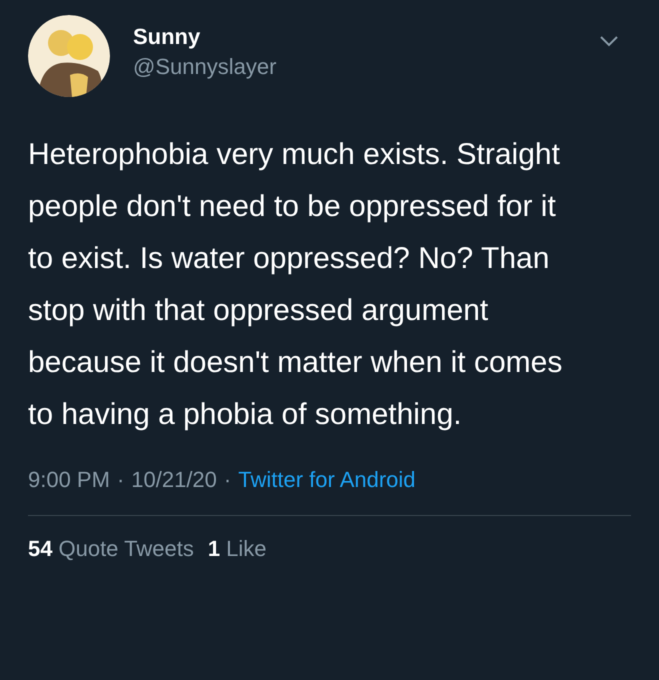 The width and height of the screenshot is (659, 680). I want to click on stat-count: 1, so click(214, 549).